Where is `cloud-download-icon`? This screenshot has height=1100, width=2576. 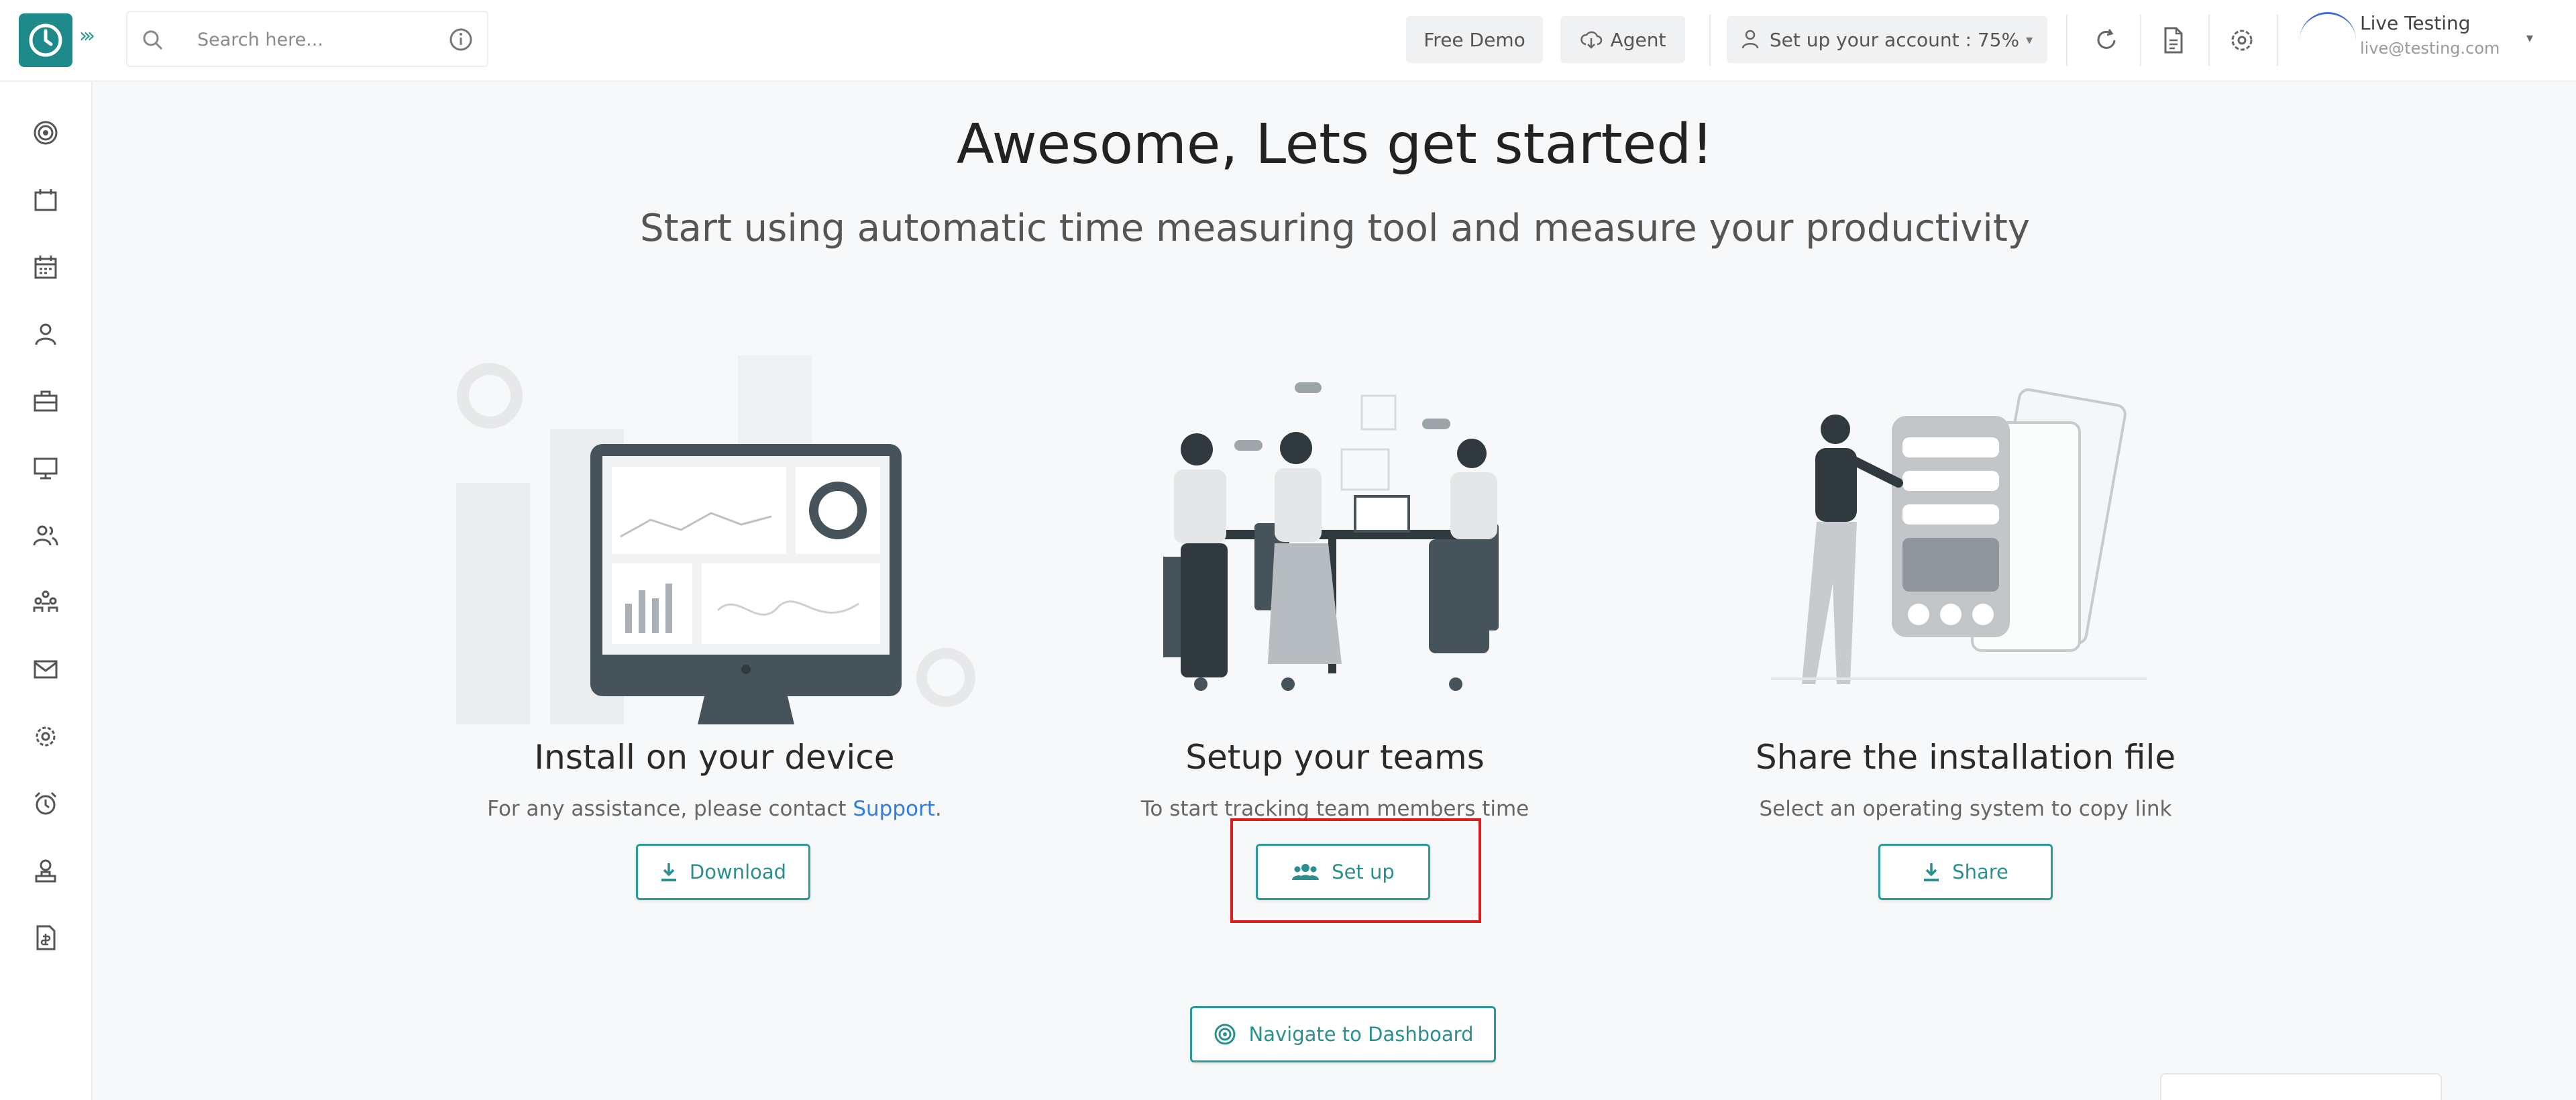 cloud-download-icon is located at coordinates (1591, 40).